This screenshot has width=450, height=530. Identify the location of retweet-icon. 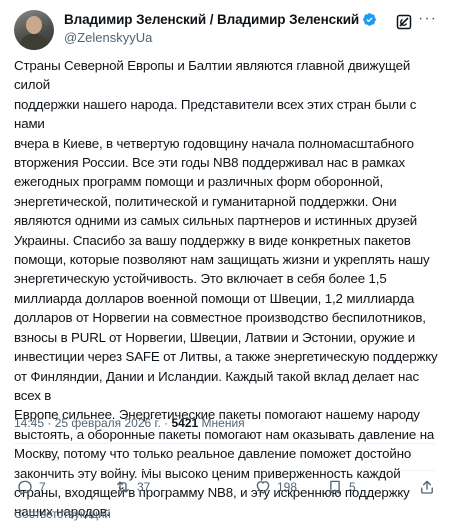
(123, 487).